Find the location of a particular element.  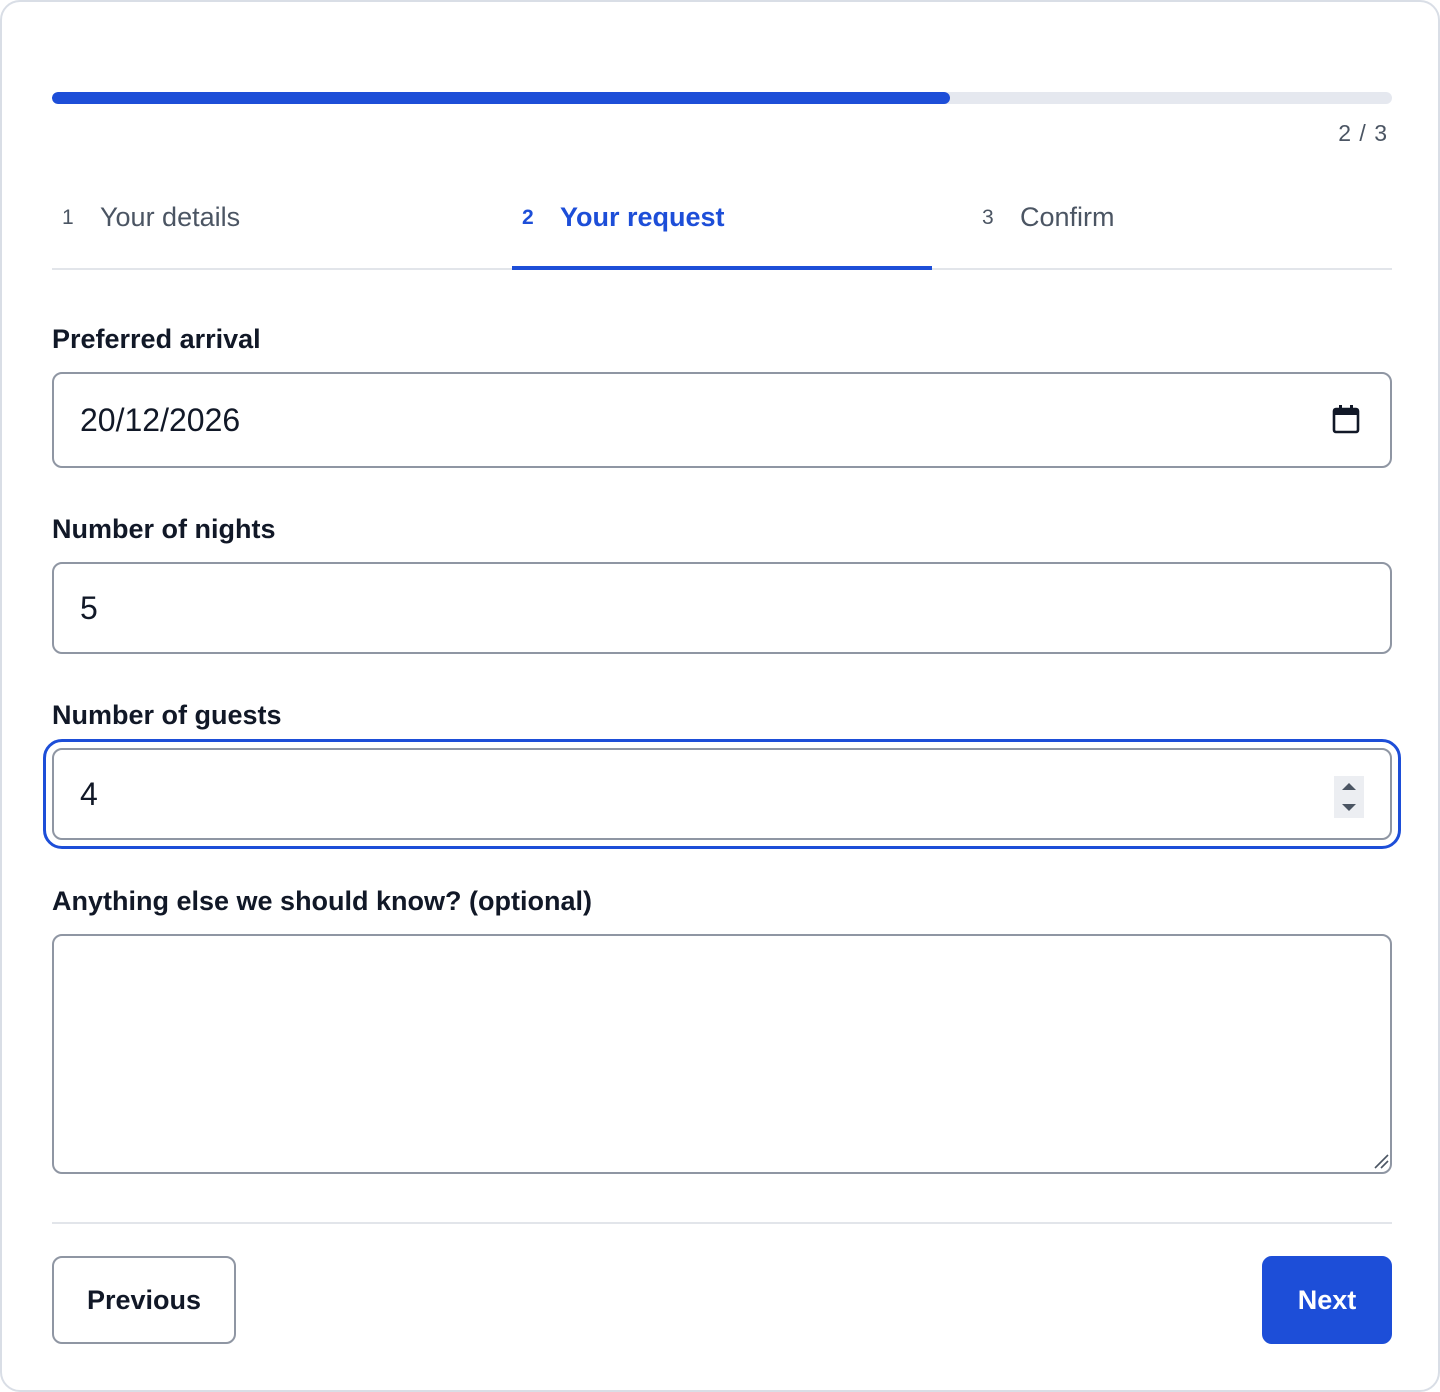

notes-label: Anything else we should know? (optional) is located at coordinates (322, 901).